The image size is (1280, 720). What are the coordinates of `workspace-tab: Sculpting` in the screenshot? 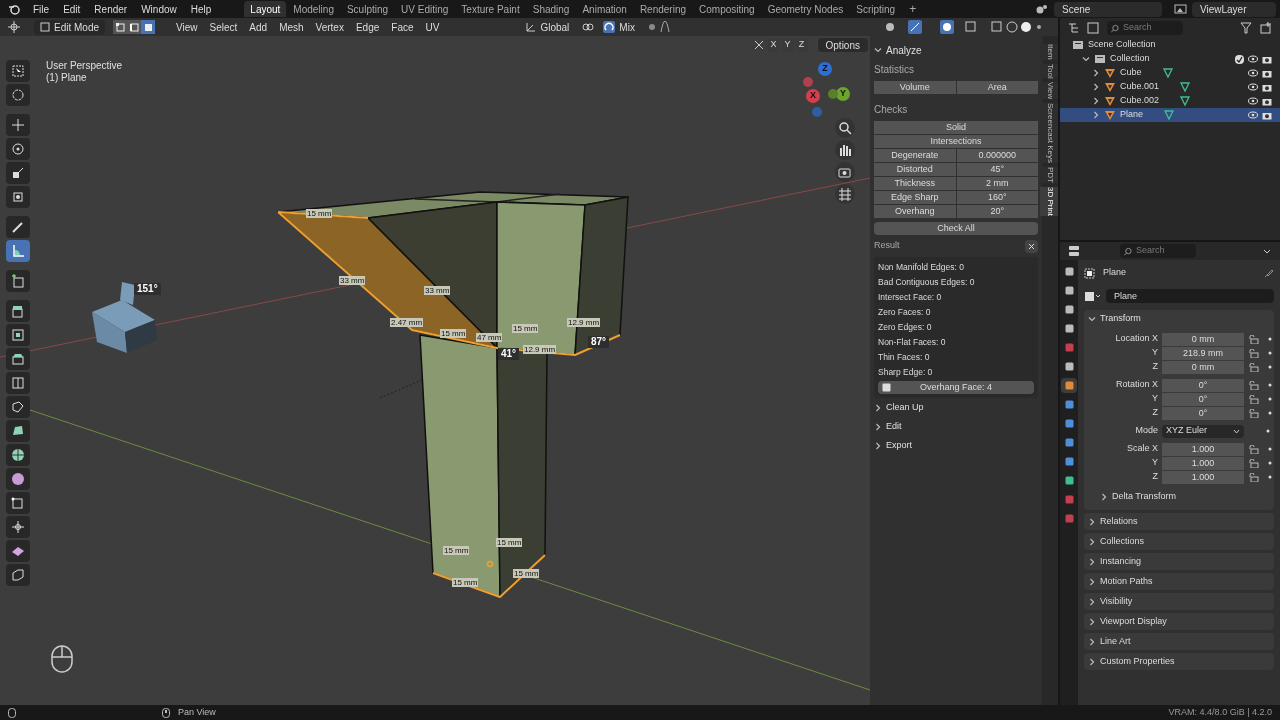 It's located at (367, 9).